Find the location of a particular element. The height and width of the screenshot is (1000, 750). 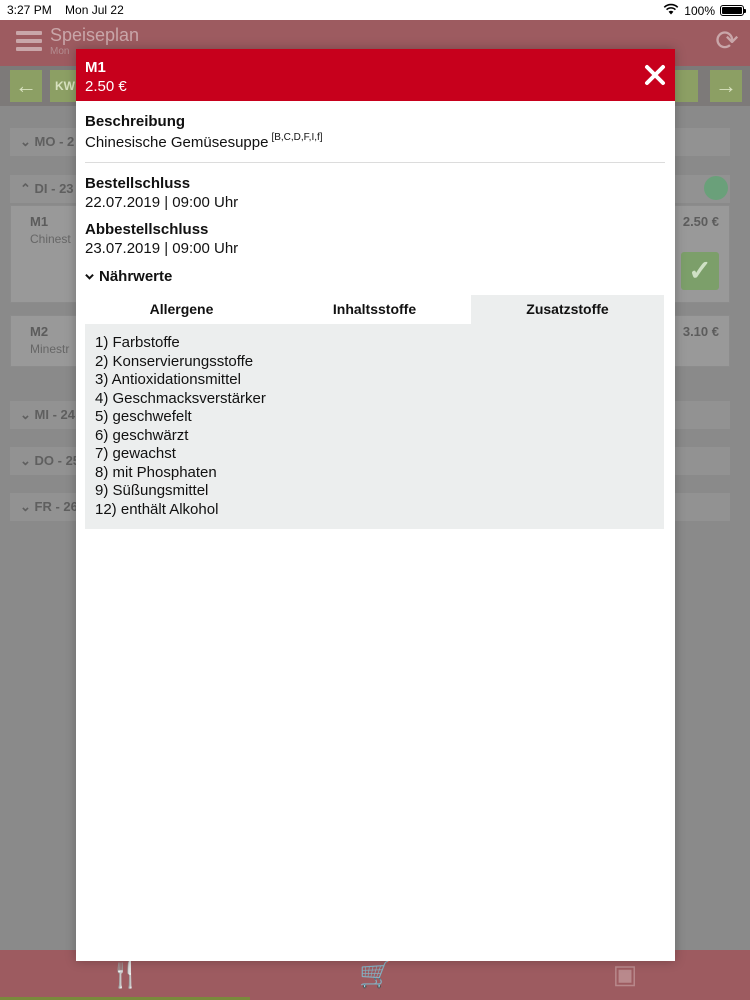

list-item: 1) Farbstoffe is located at coordinates (137, 342).